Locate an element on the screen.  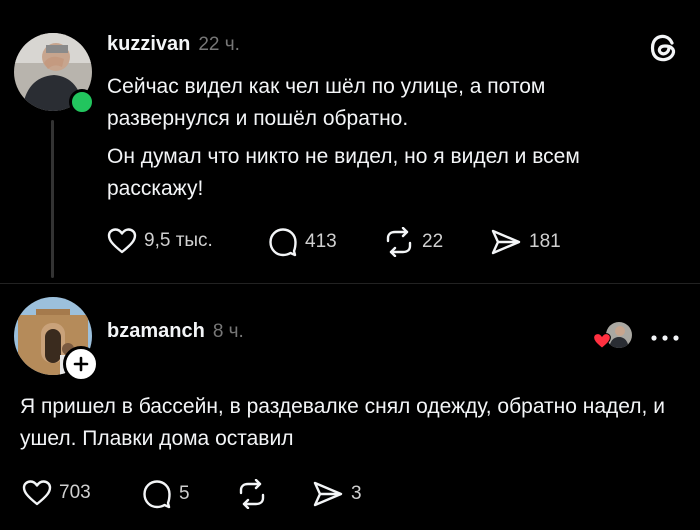
post-time: 22 ч. is located at coordinates (219, 44).